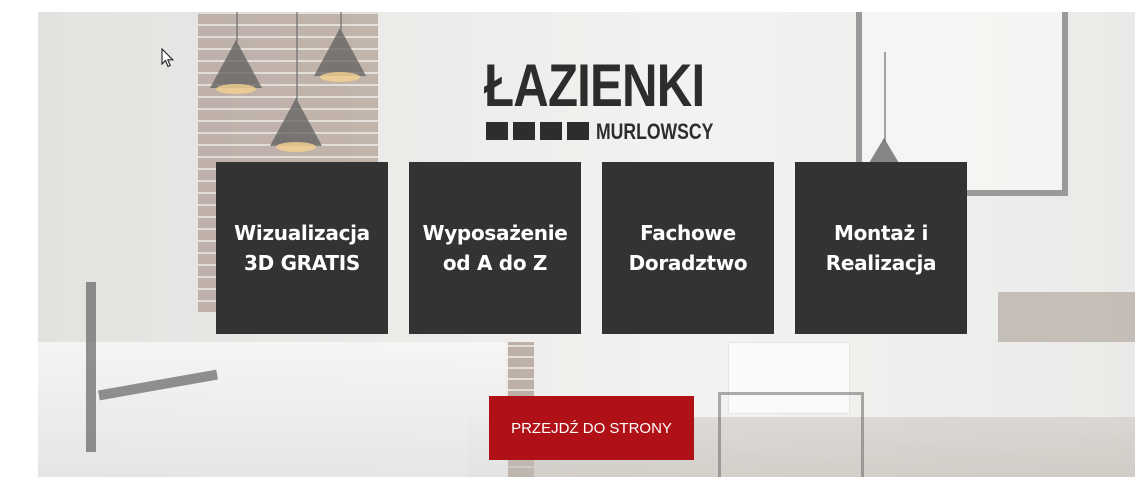 Image resolution: width=1137 pixels, height=477 pixels. I want to click on logo-wordmark: ŁAZIENKI, so click(594, 85).